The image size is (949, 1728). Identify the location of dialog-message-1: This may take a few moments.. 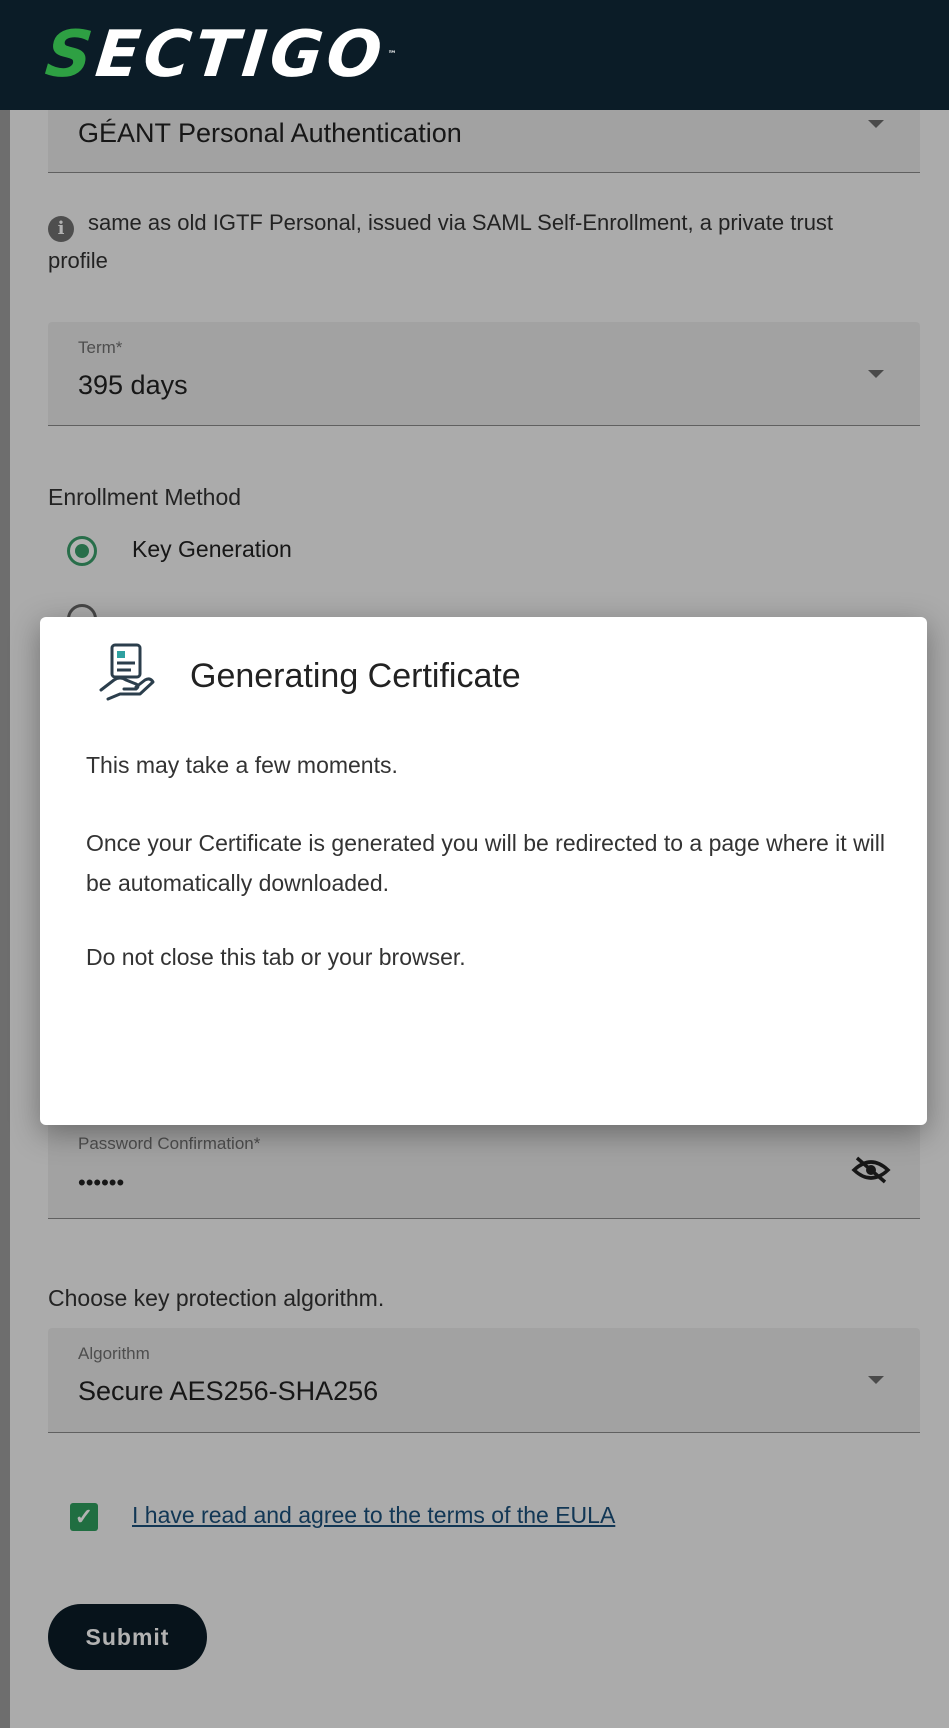
(242, 765).